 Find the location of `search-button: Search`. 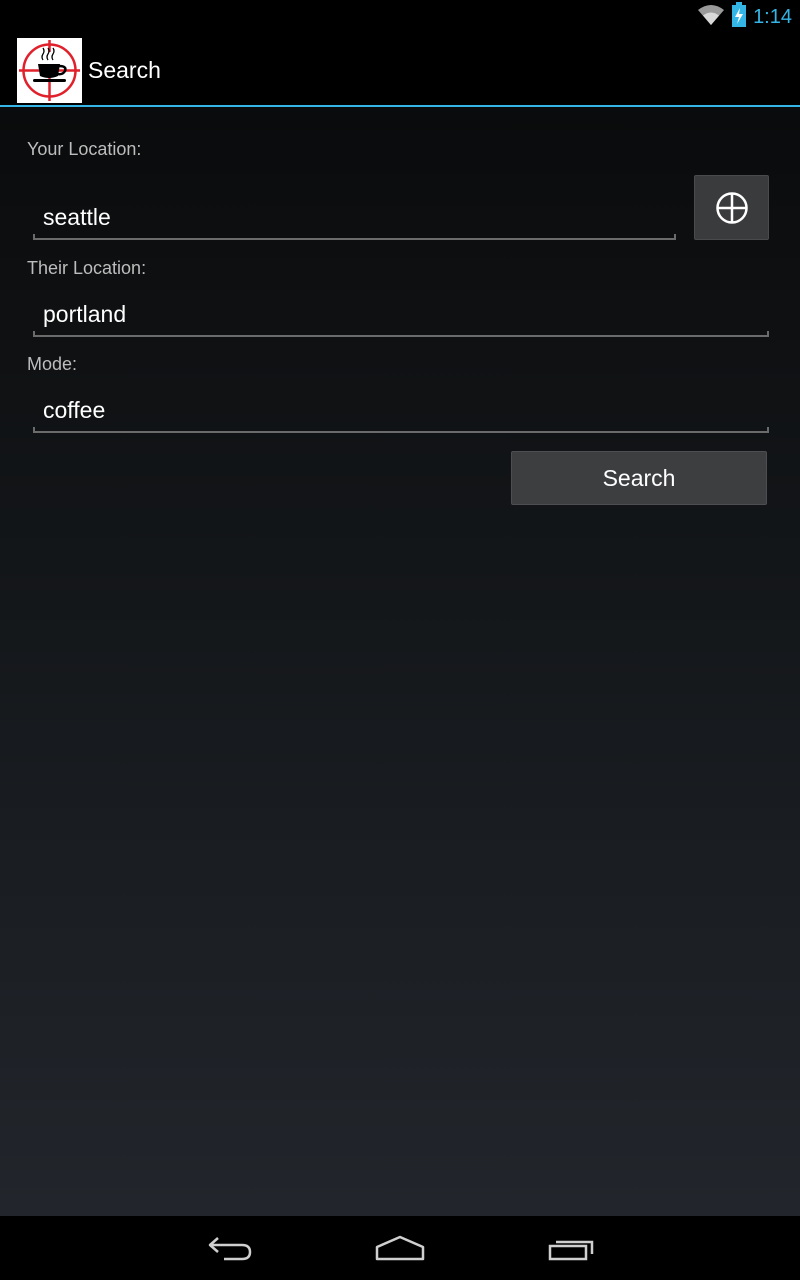

search-button: Search is located at coordinates (639, 478).